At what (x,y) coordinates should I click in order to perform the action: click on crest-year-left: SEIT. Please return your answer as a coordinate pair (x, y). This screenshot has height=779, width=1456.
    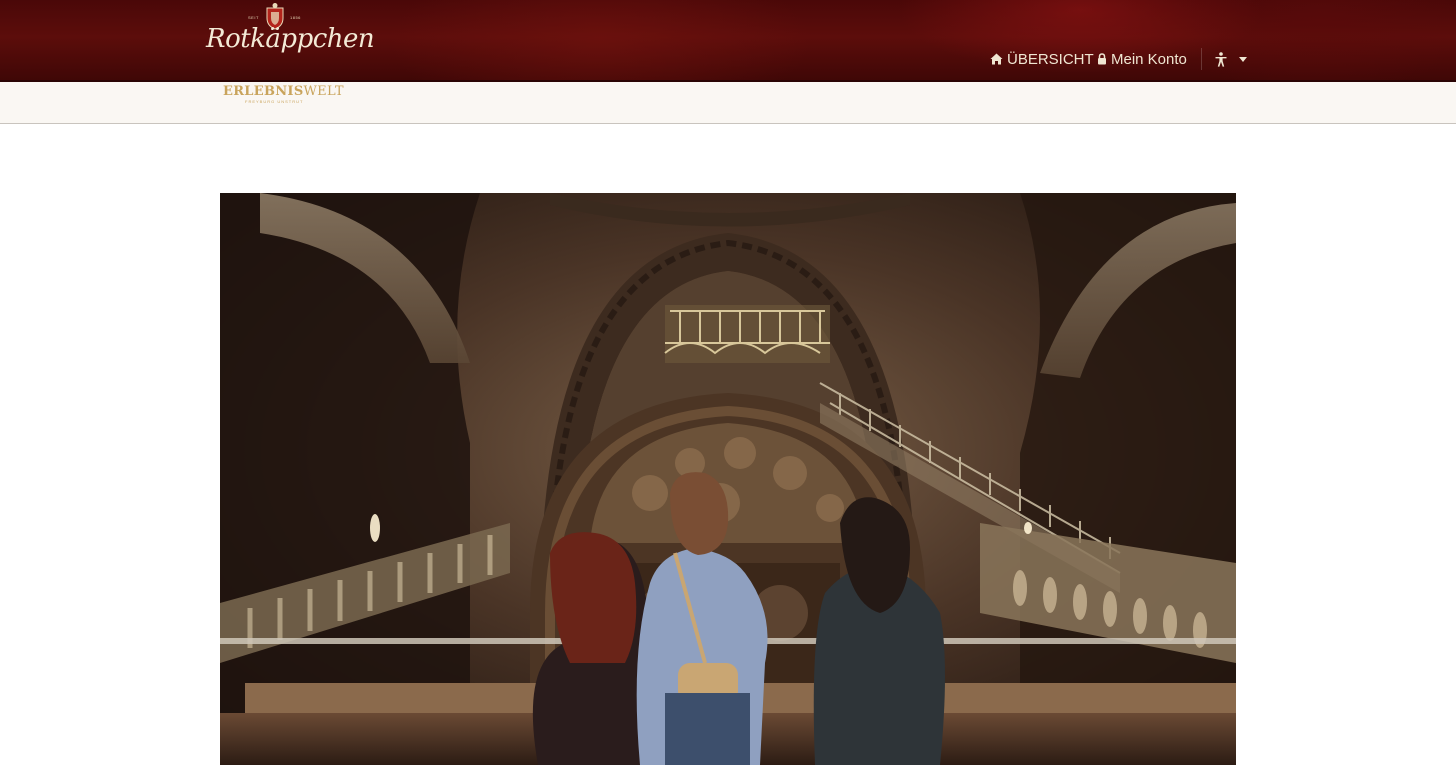
    Looking at the image, I should click on (253, 17).